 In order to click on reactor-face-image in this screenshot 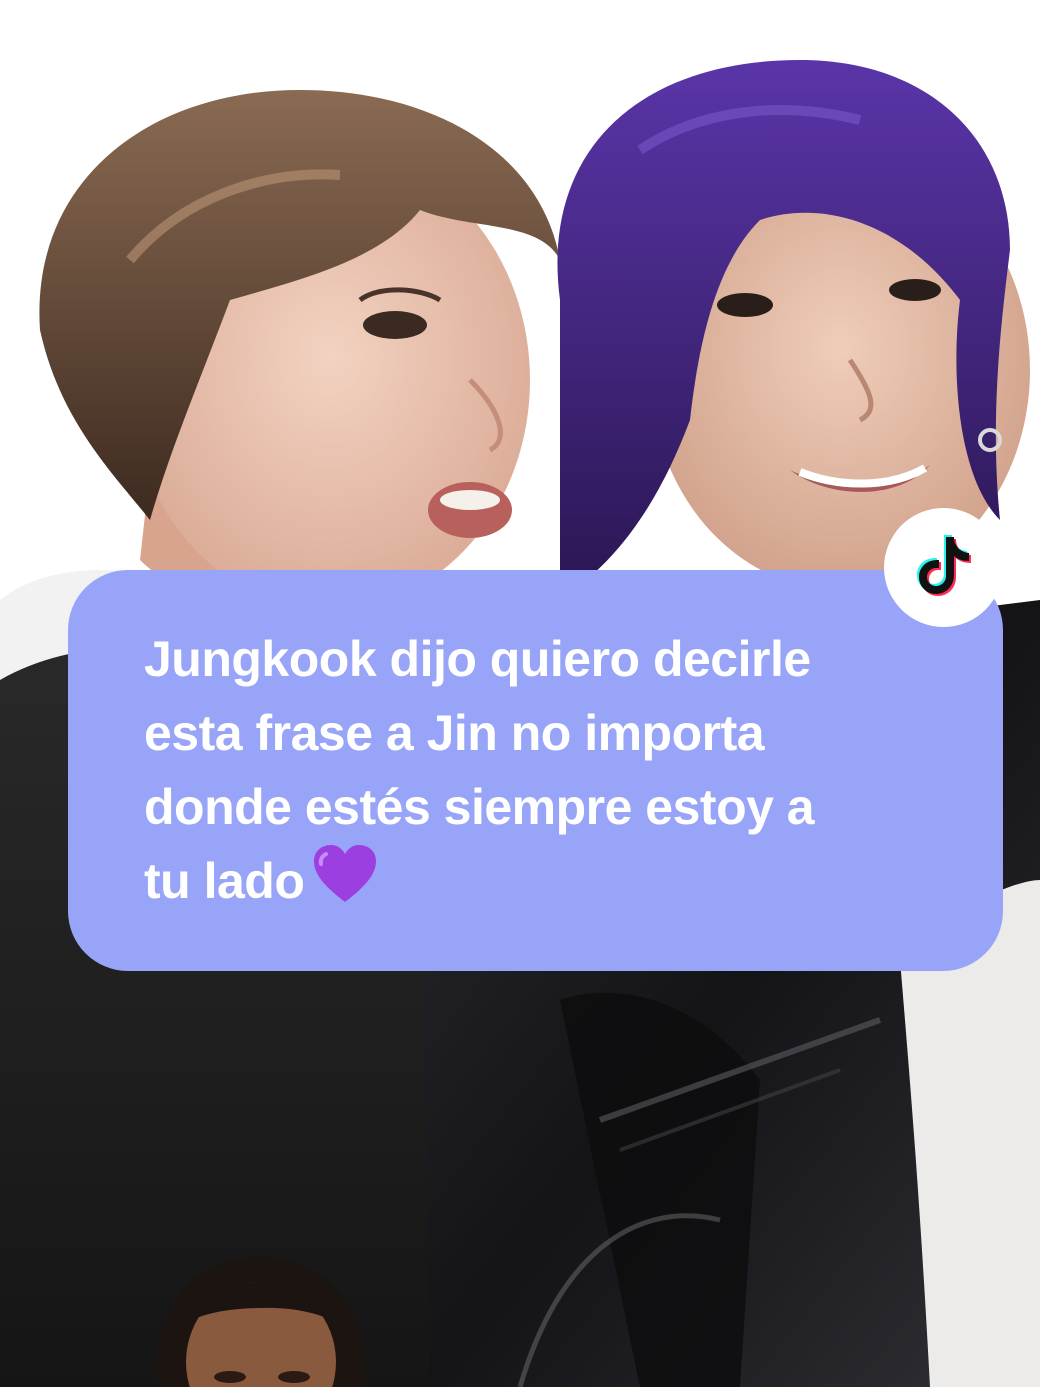, I will do `click(261, 1322)`.